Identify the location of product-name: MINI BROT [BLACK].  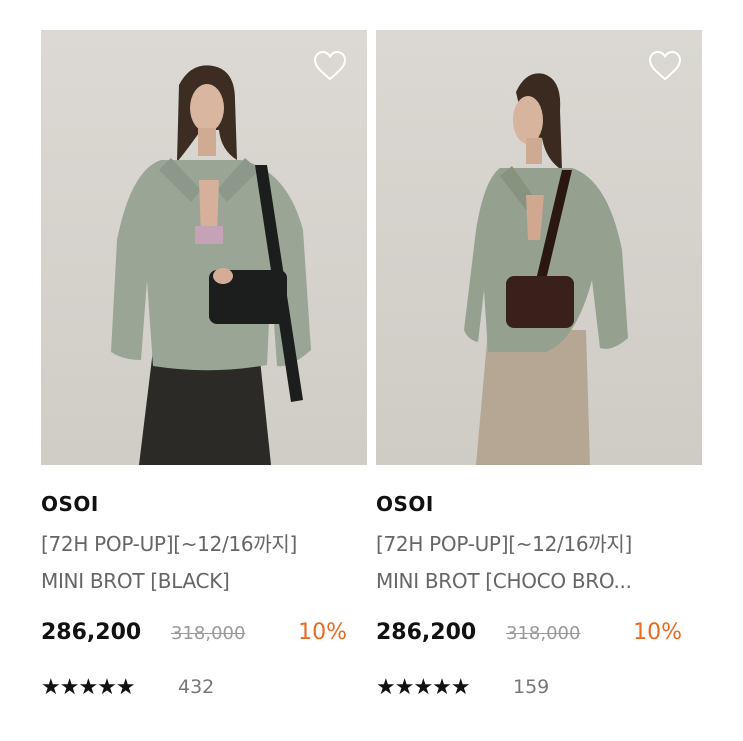
(201, 581).